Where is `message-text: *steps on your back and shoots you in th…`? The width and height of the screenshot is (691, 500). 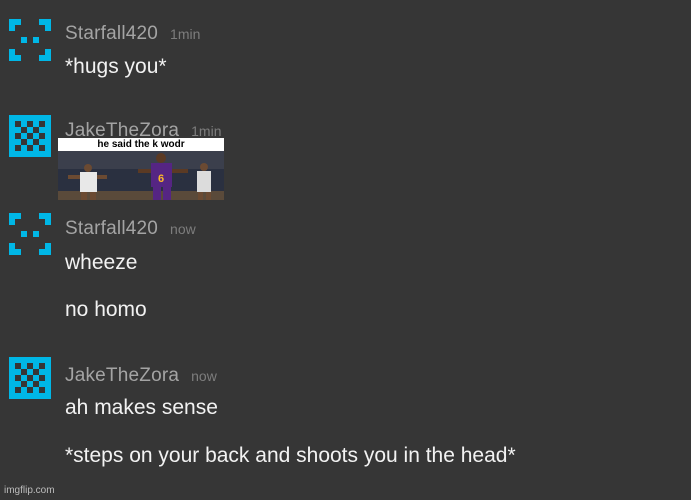 message-text: *steps on your back and shoots you in th… is located at coordinates (290, 455).